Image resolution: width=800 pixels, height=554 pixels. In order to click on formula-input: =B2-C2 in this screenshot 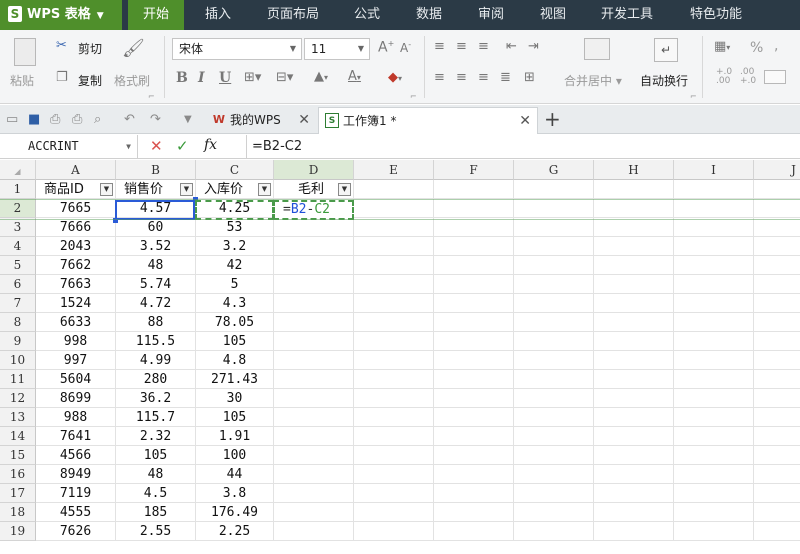, I will do `click(523, 146)`.